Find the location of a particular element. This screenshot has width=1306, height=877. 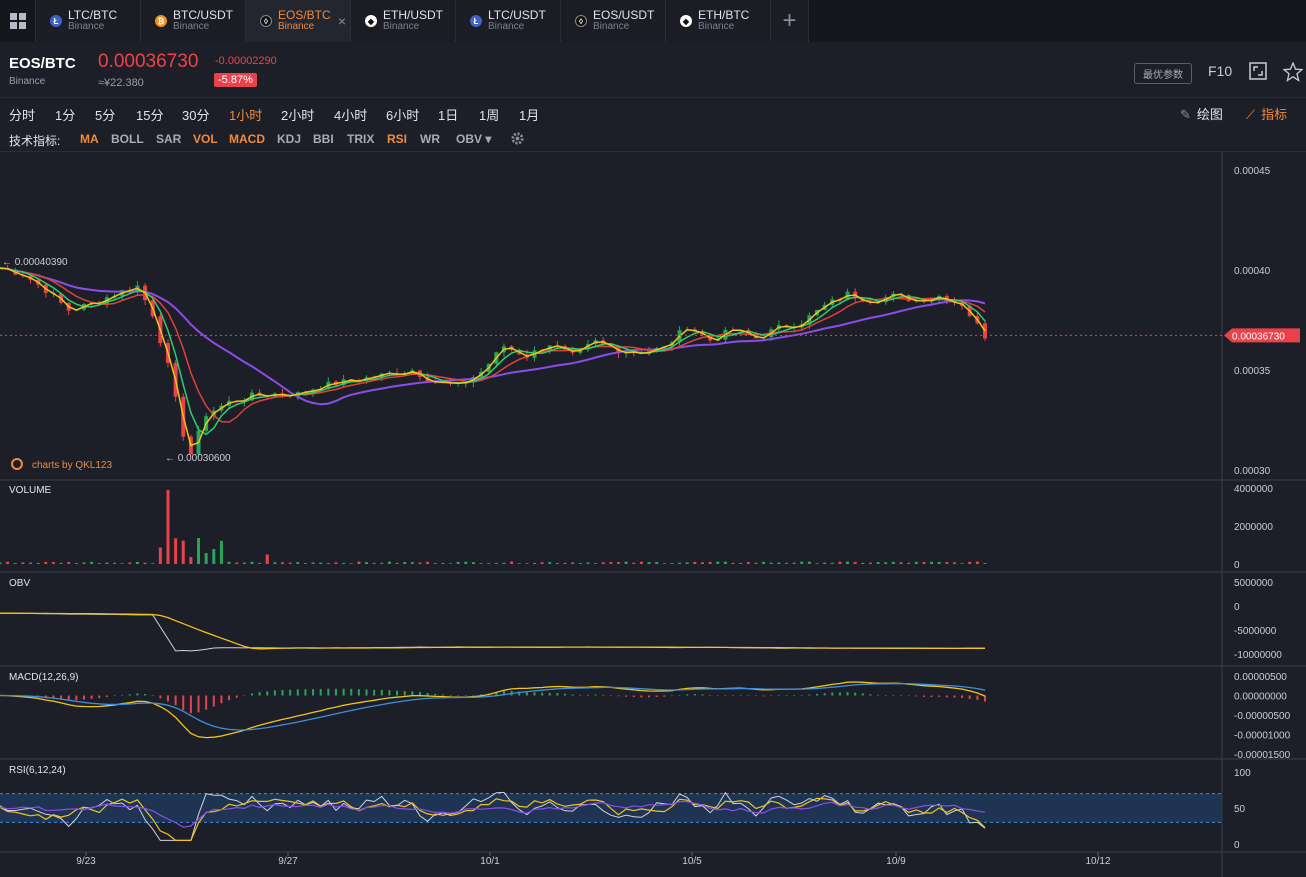

tab-ltc-btc: Ł LTC/BTC Binance is located at coordinates (88, 21).